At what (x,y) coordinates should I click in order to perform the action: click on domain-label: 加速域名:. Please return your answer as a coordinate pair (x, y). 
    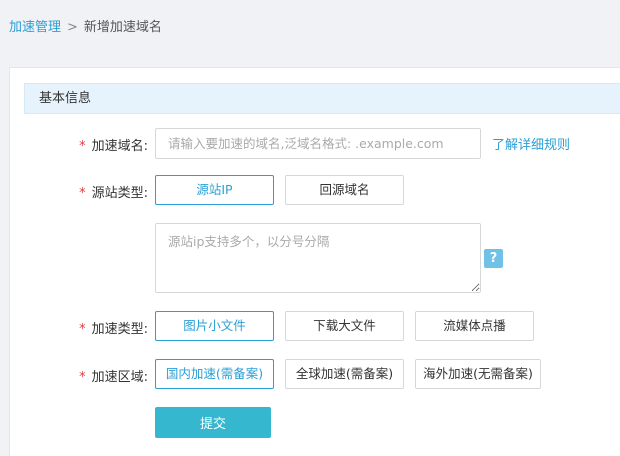
    Looking at the image, I should click on (119, 146).